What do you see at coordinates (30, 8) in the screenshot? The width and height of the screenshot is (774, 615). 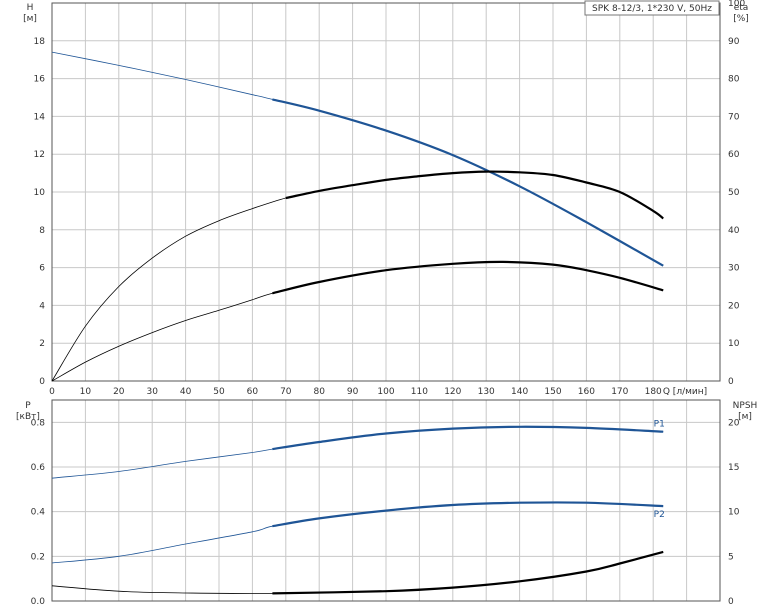 I see `y-axis-label-H: H` at bounding box center [30, 8].